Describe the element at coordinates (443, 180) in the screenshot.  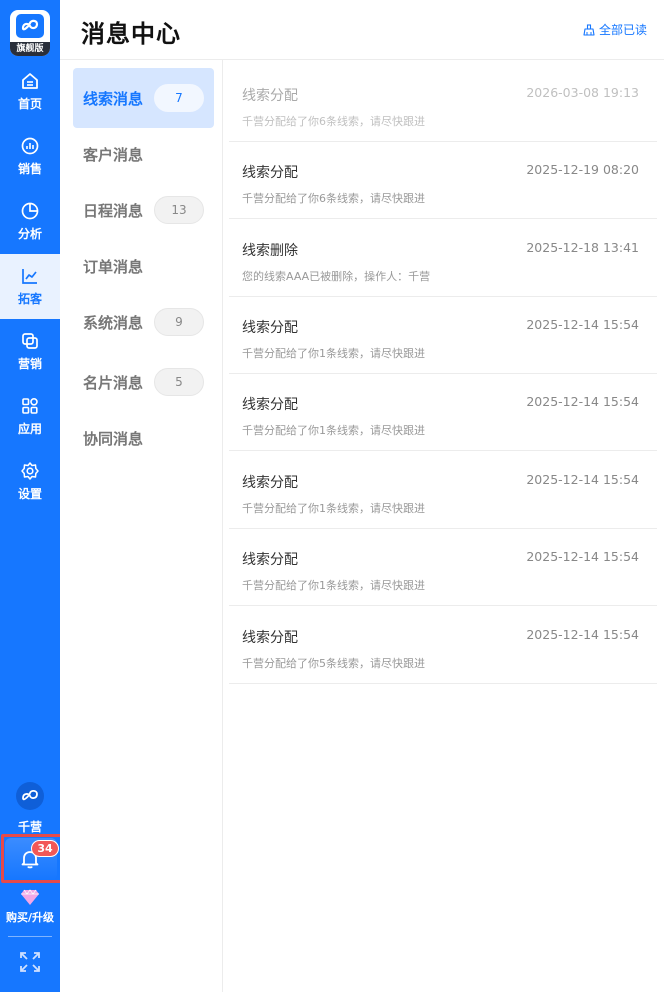
I see `message-item: 线索分配 2025-12-19 08:20 千营分配给了你6条线索，请尽快跟进` at that location.